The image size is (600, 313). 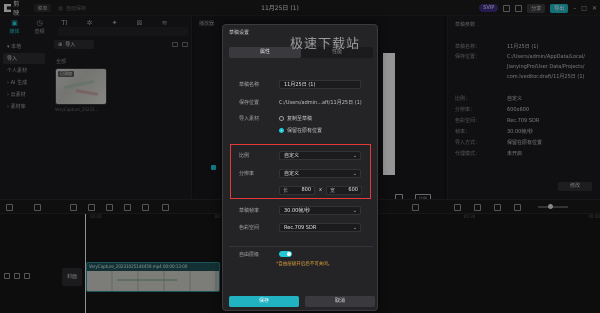 I want to click on save-button: 保存, so click(x=264, y=301).